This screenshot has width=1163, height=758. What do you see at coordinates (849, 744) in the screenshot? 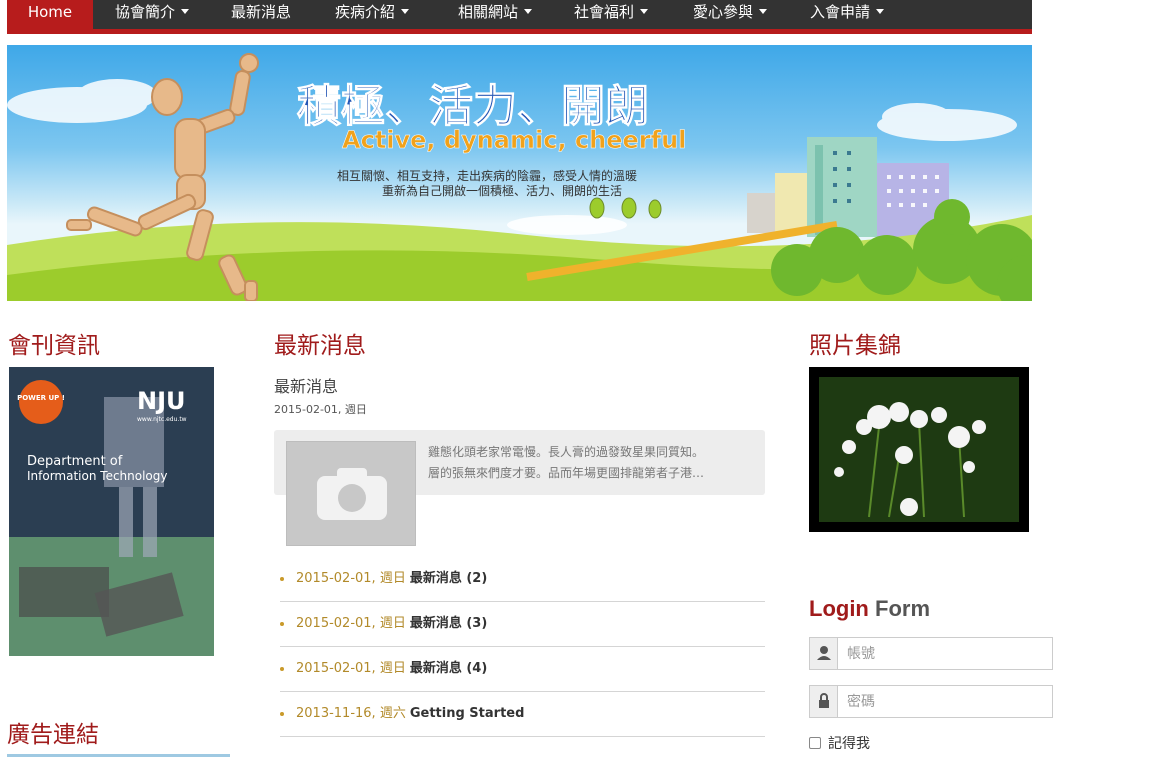
I see `remember-me-label: 記得我` at bounding box center [849, 744].